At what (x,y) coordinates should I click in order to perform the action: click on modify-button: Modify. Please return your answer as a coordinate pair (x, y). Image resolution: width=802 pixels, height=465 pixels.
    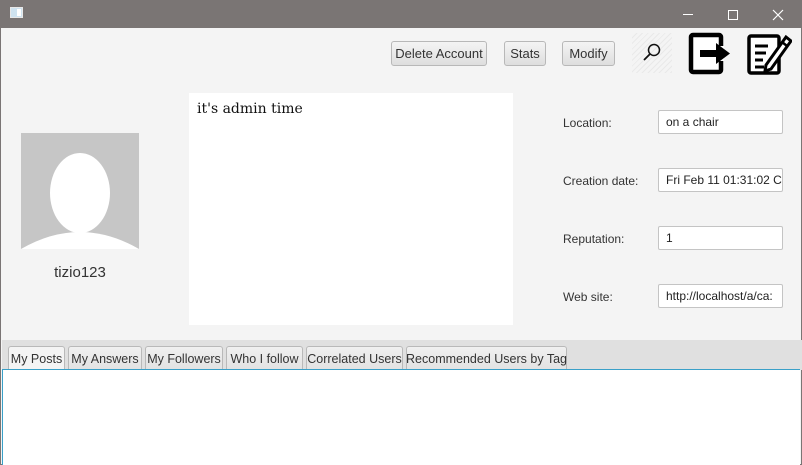
    Looking at the image, I should click on (588, 53).